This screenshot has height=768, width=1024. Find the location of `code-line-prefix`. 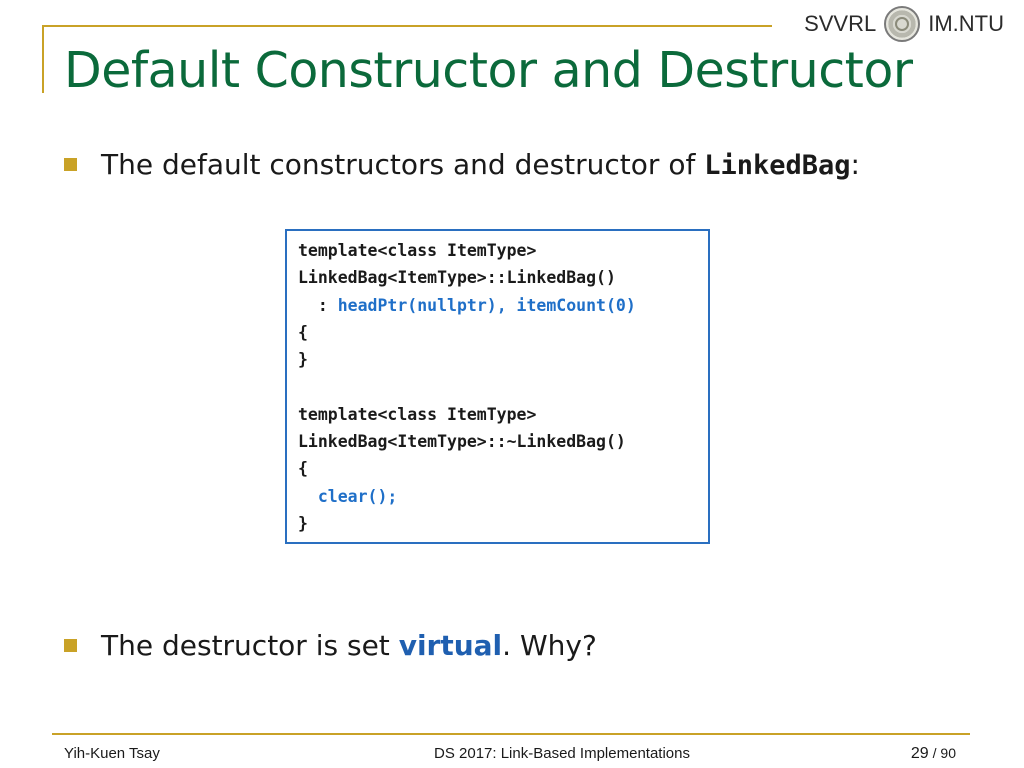

code-line-prefix is located at coordinates (308, 496).